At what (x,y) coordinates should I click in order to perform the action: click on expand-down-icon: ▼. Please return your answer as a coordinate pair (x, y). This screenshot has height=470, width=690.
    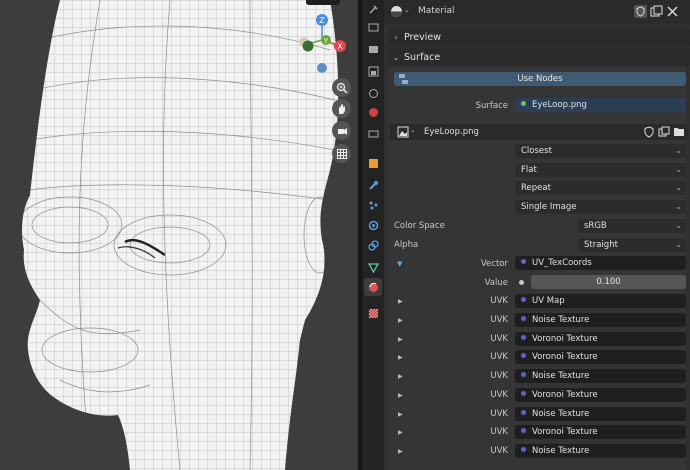
    Looking at the image, I should click on (399, 264).